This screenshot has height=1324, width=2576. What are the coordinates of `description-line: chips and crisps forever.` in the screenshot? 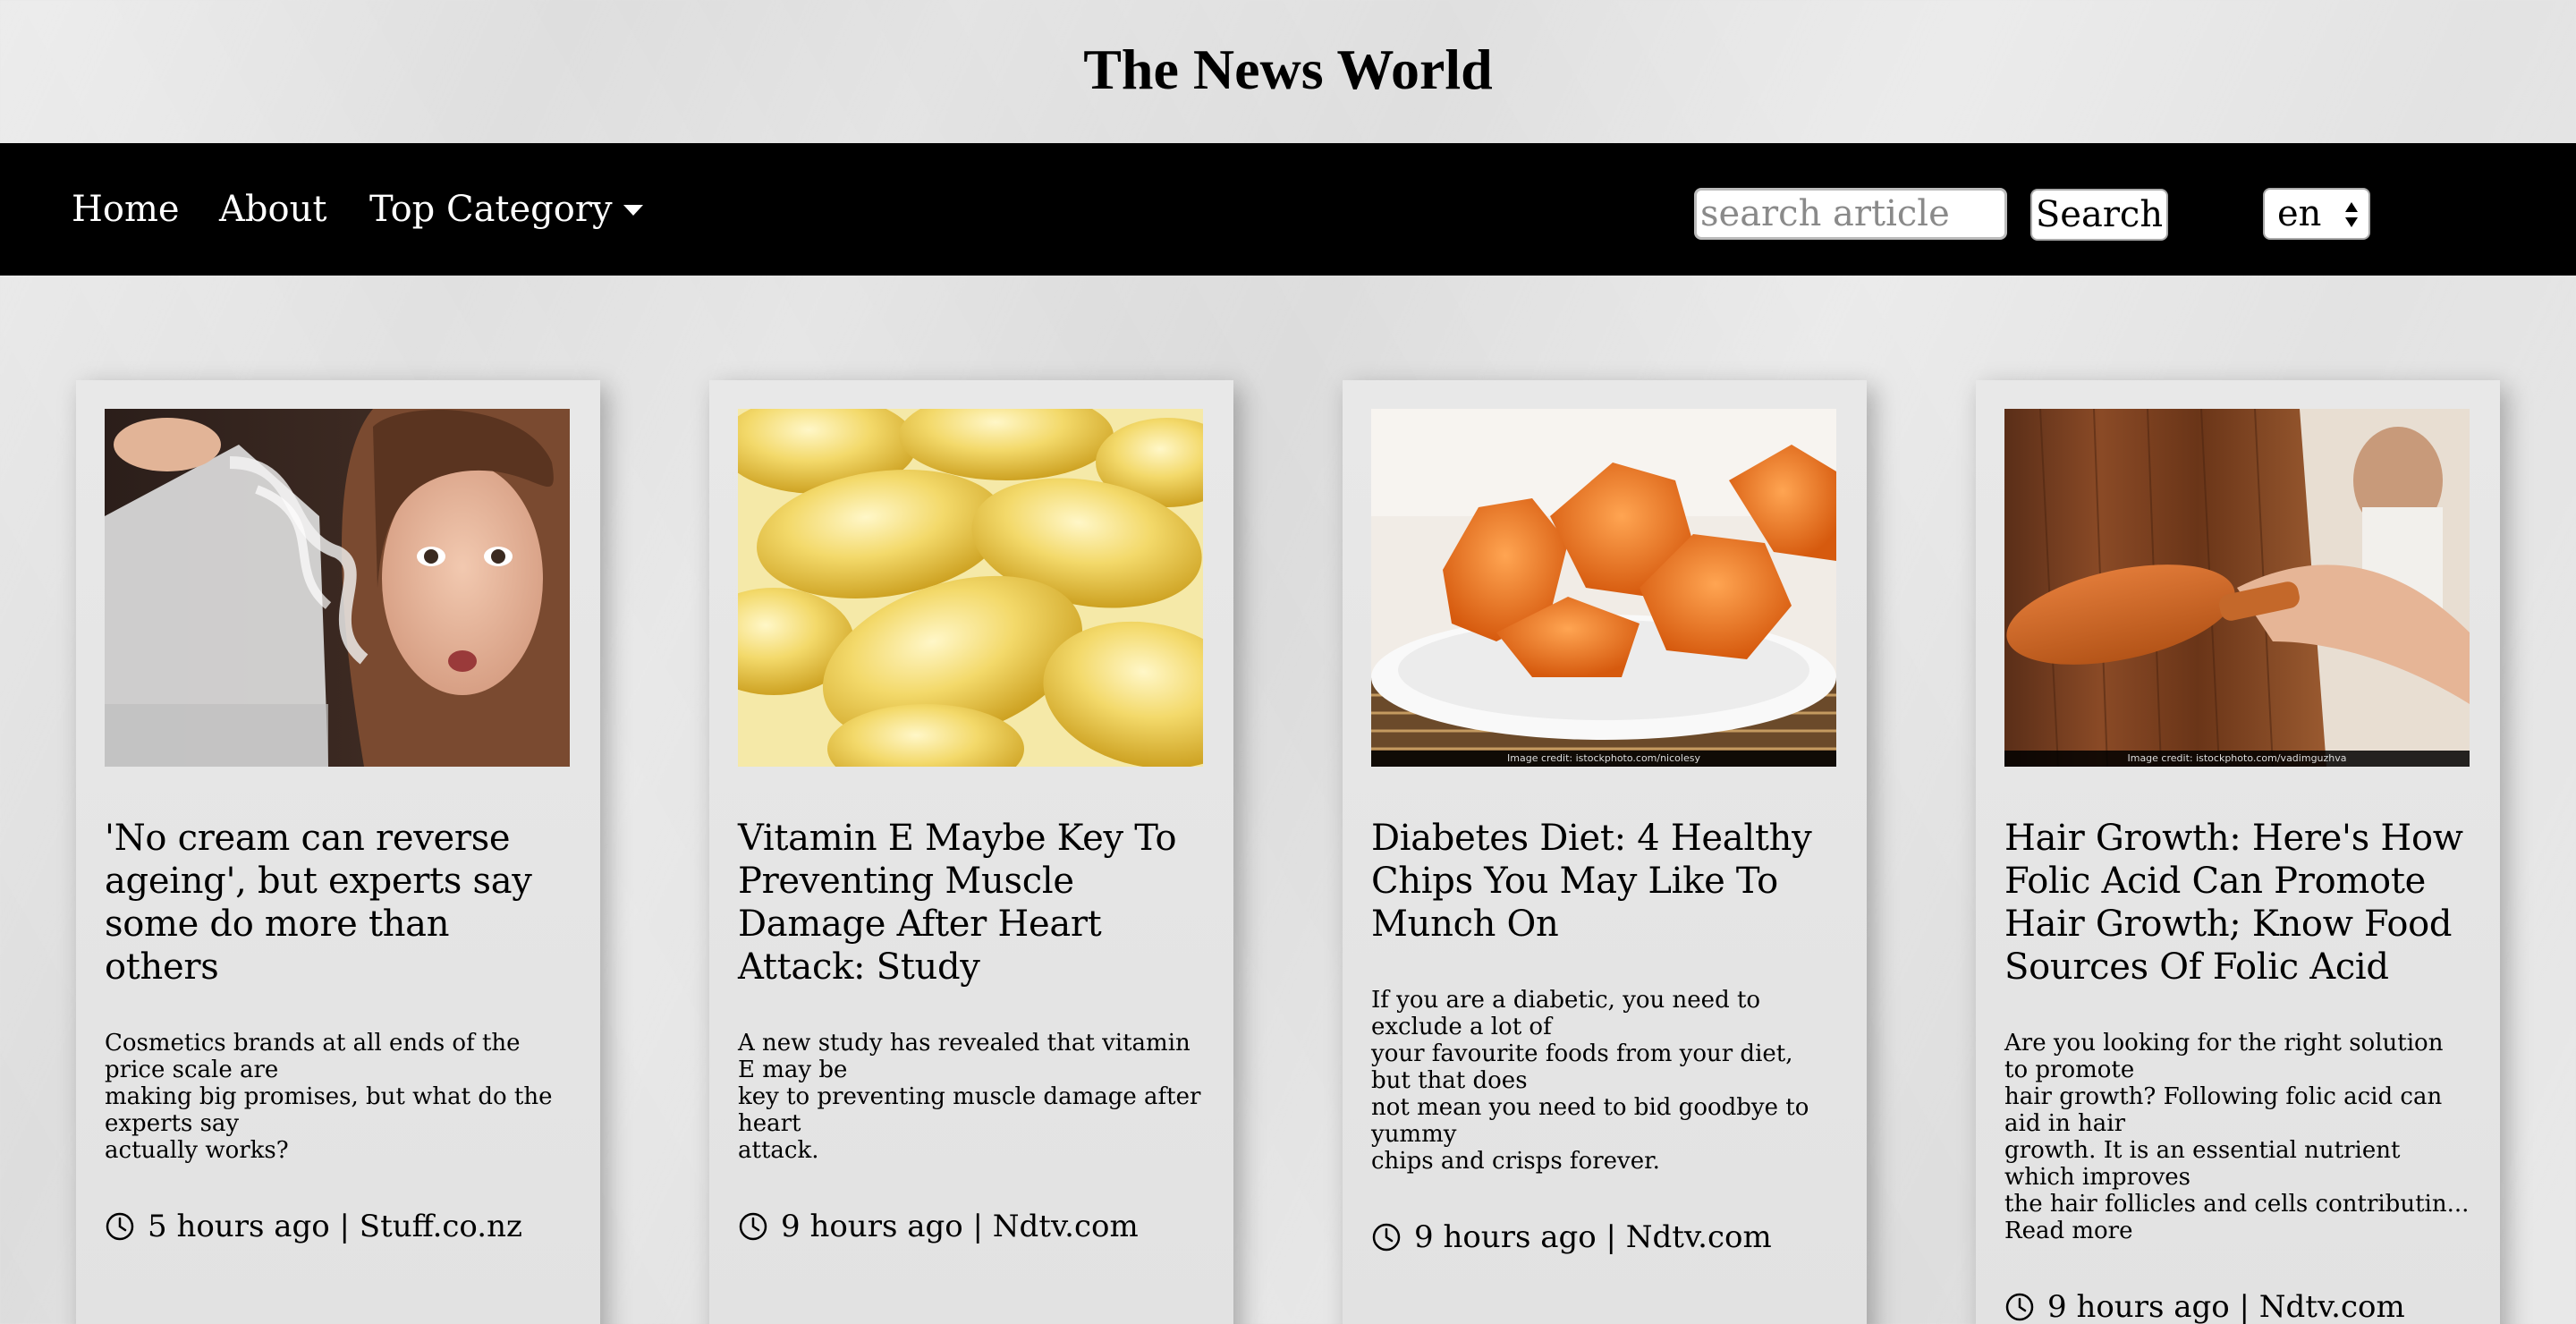 It's located at (1515, 1161).